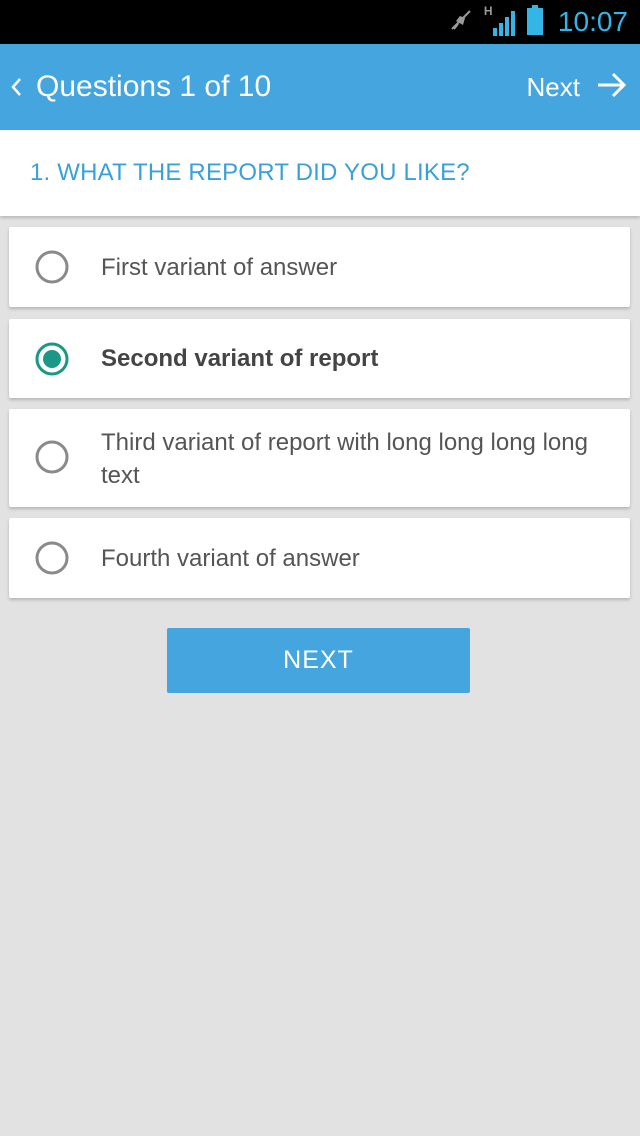 Image resolution: width=640 pixels, height=1136 pixels. I want to click on app-bar: Questions 1 of 10 Next, so click(320, 87).